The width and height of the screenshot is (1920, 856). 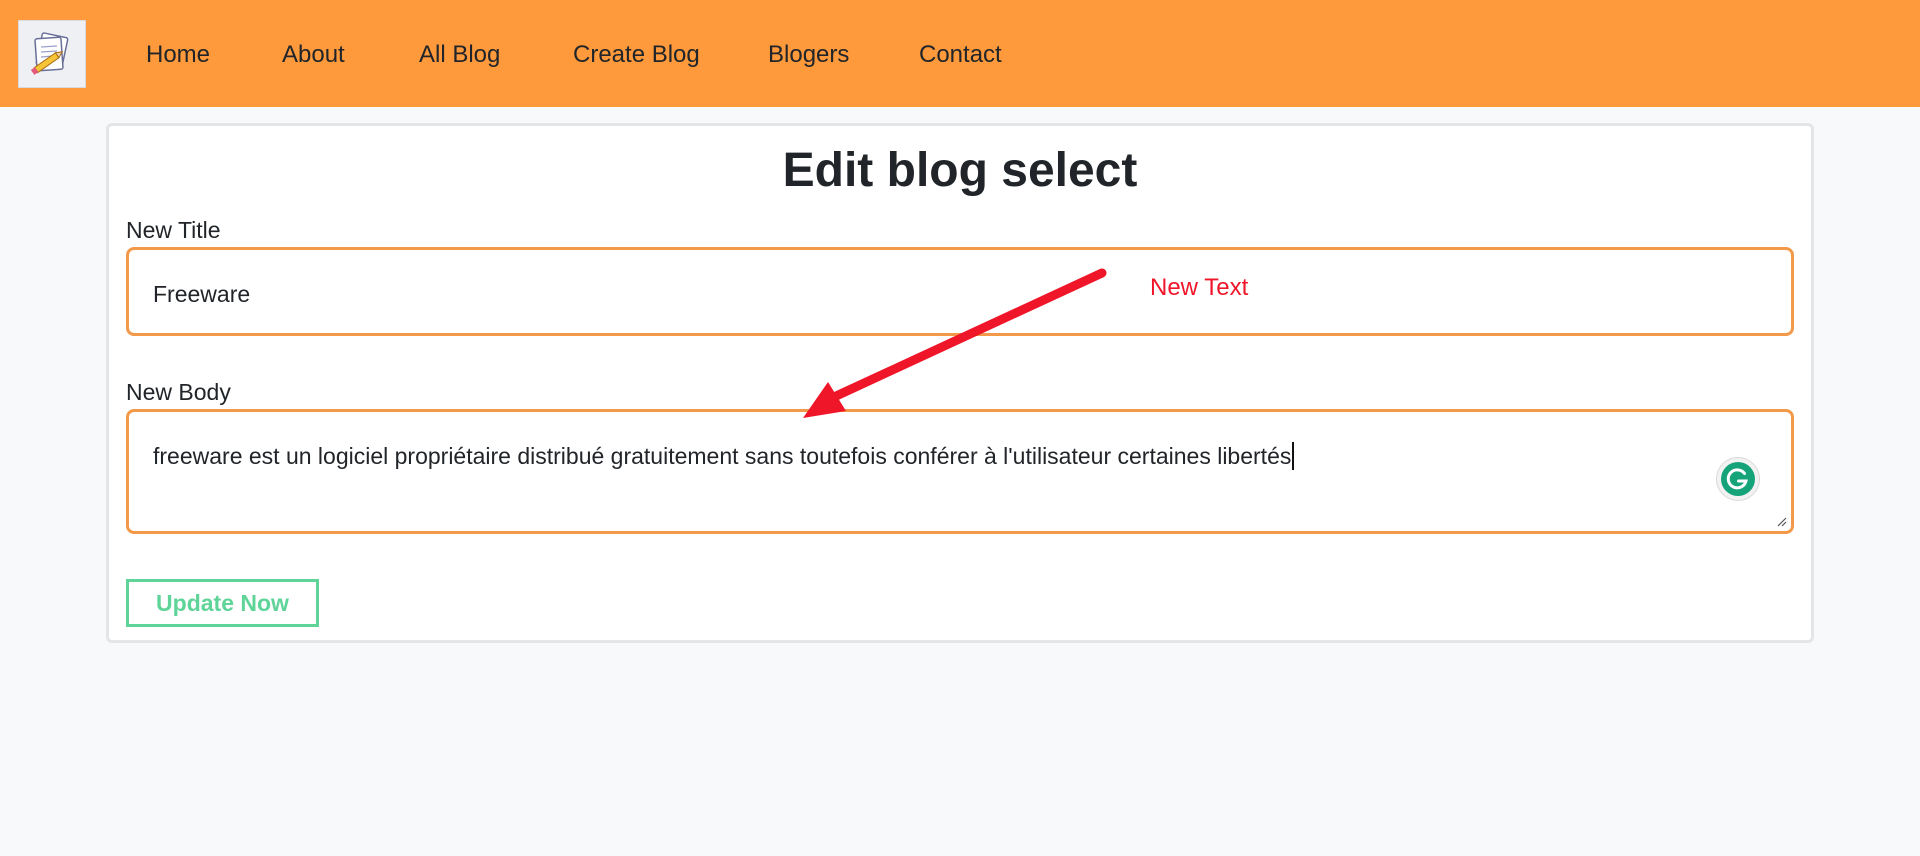 I want to click on annotation-label: New Text, so click(x=1199, y=287).